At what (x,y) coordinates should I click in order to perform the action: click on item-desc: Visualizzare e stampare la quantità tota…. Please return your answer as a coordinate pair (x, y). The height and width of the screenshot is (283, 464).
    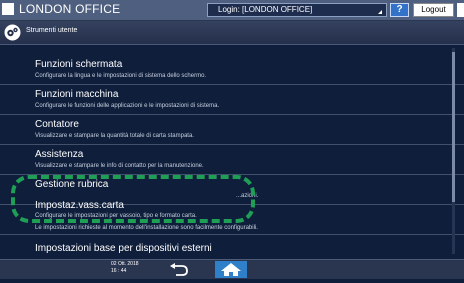
    Looking at the image, I should click on (114, 136).